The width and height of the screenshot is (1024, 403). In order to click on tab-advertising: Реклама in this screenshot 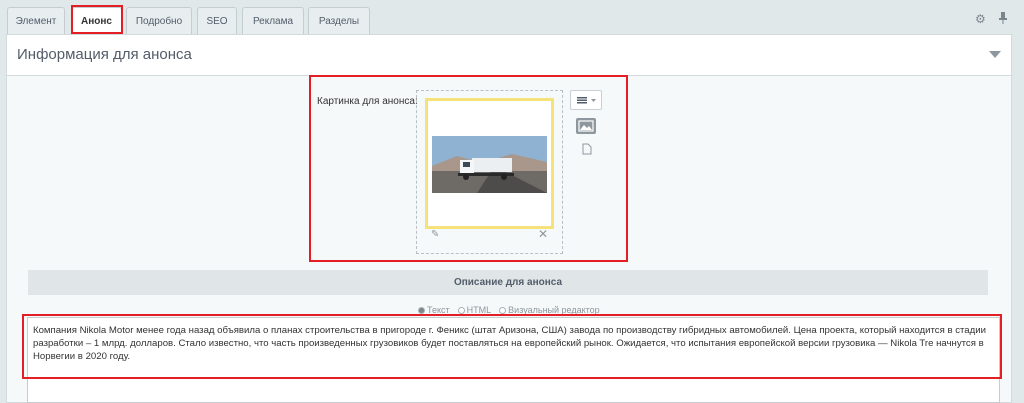, I will do `click(273, 20)`.